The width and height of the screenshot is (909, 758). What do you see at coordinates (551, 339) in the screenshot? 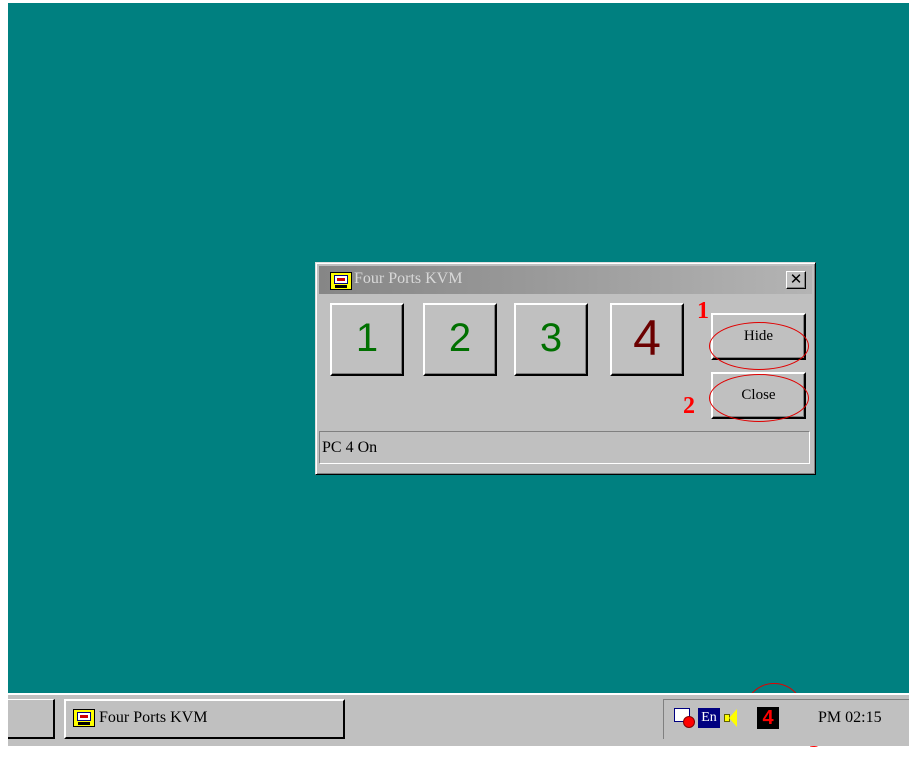
I see `port-3-button: 3` at bounding box center [551, 339].